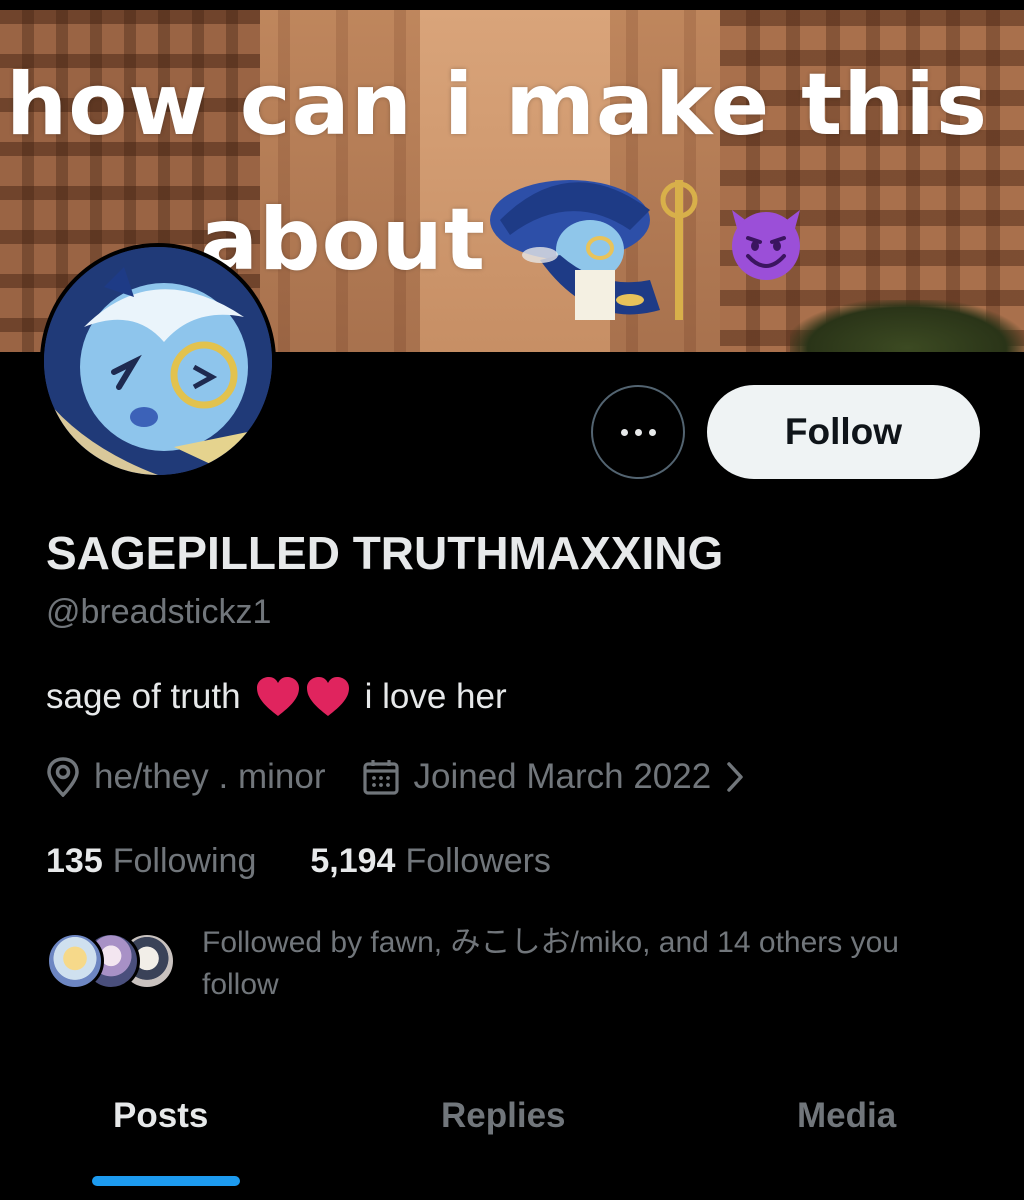 The width and height of the screenshot is (1024, 1200). I want to click on tab-posts: Posts, so click(160, 1116).